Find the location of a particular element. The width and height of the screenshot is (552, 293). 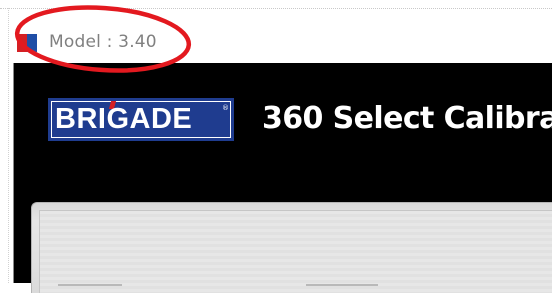

brigade-logo: BRIGADE ® is located at coordinates (141, 119).